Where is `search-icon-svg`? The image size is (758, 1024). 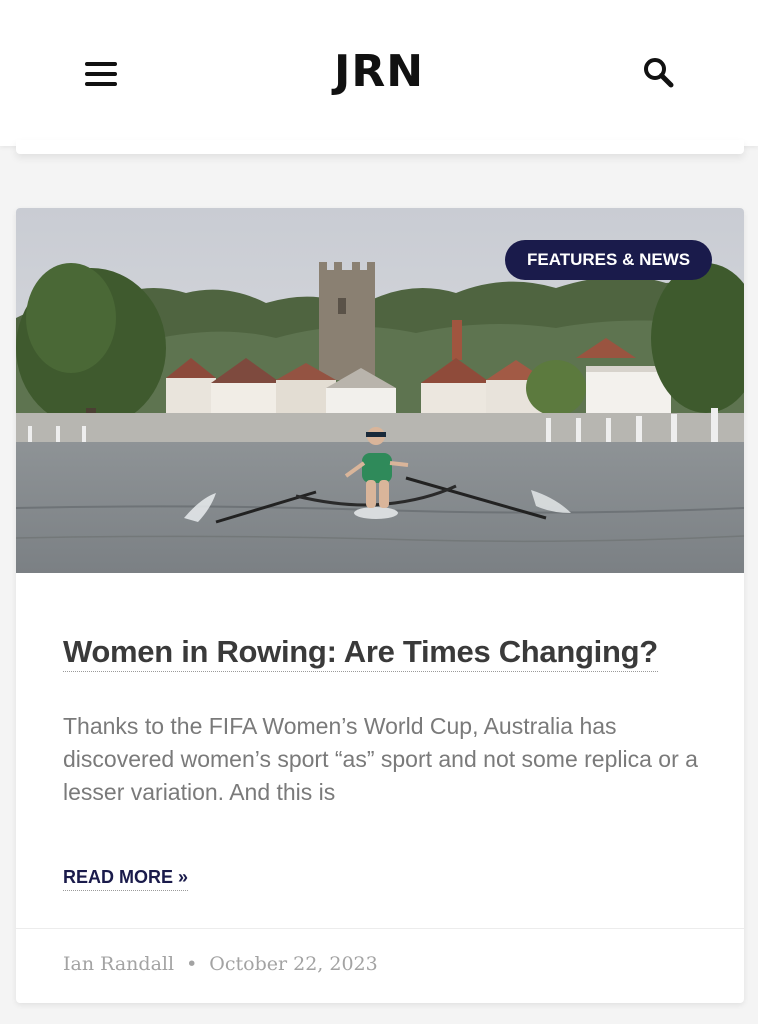 search-icon-svg is located at coordinates (659, 73).